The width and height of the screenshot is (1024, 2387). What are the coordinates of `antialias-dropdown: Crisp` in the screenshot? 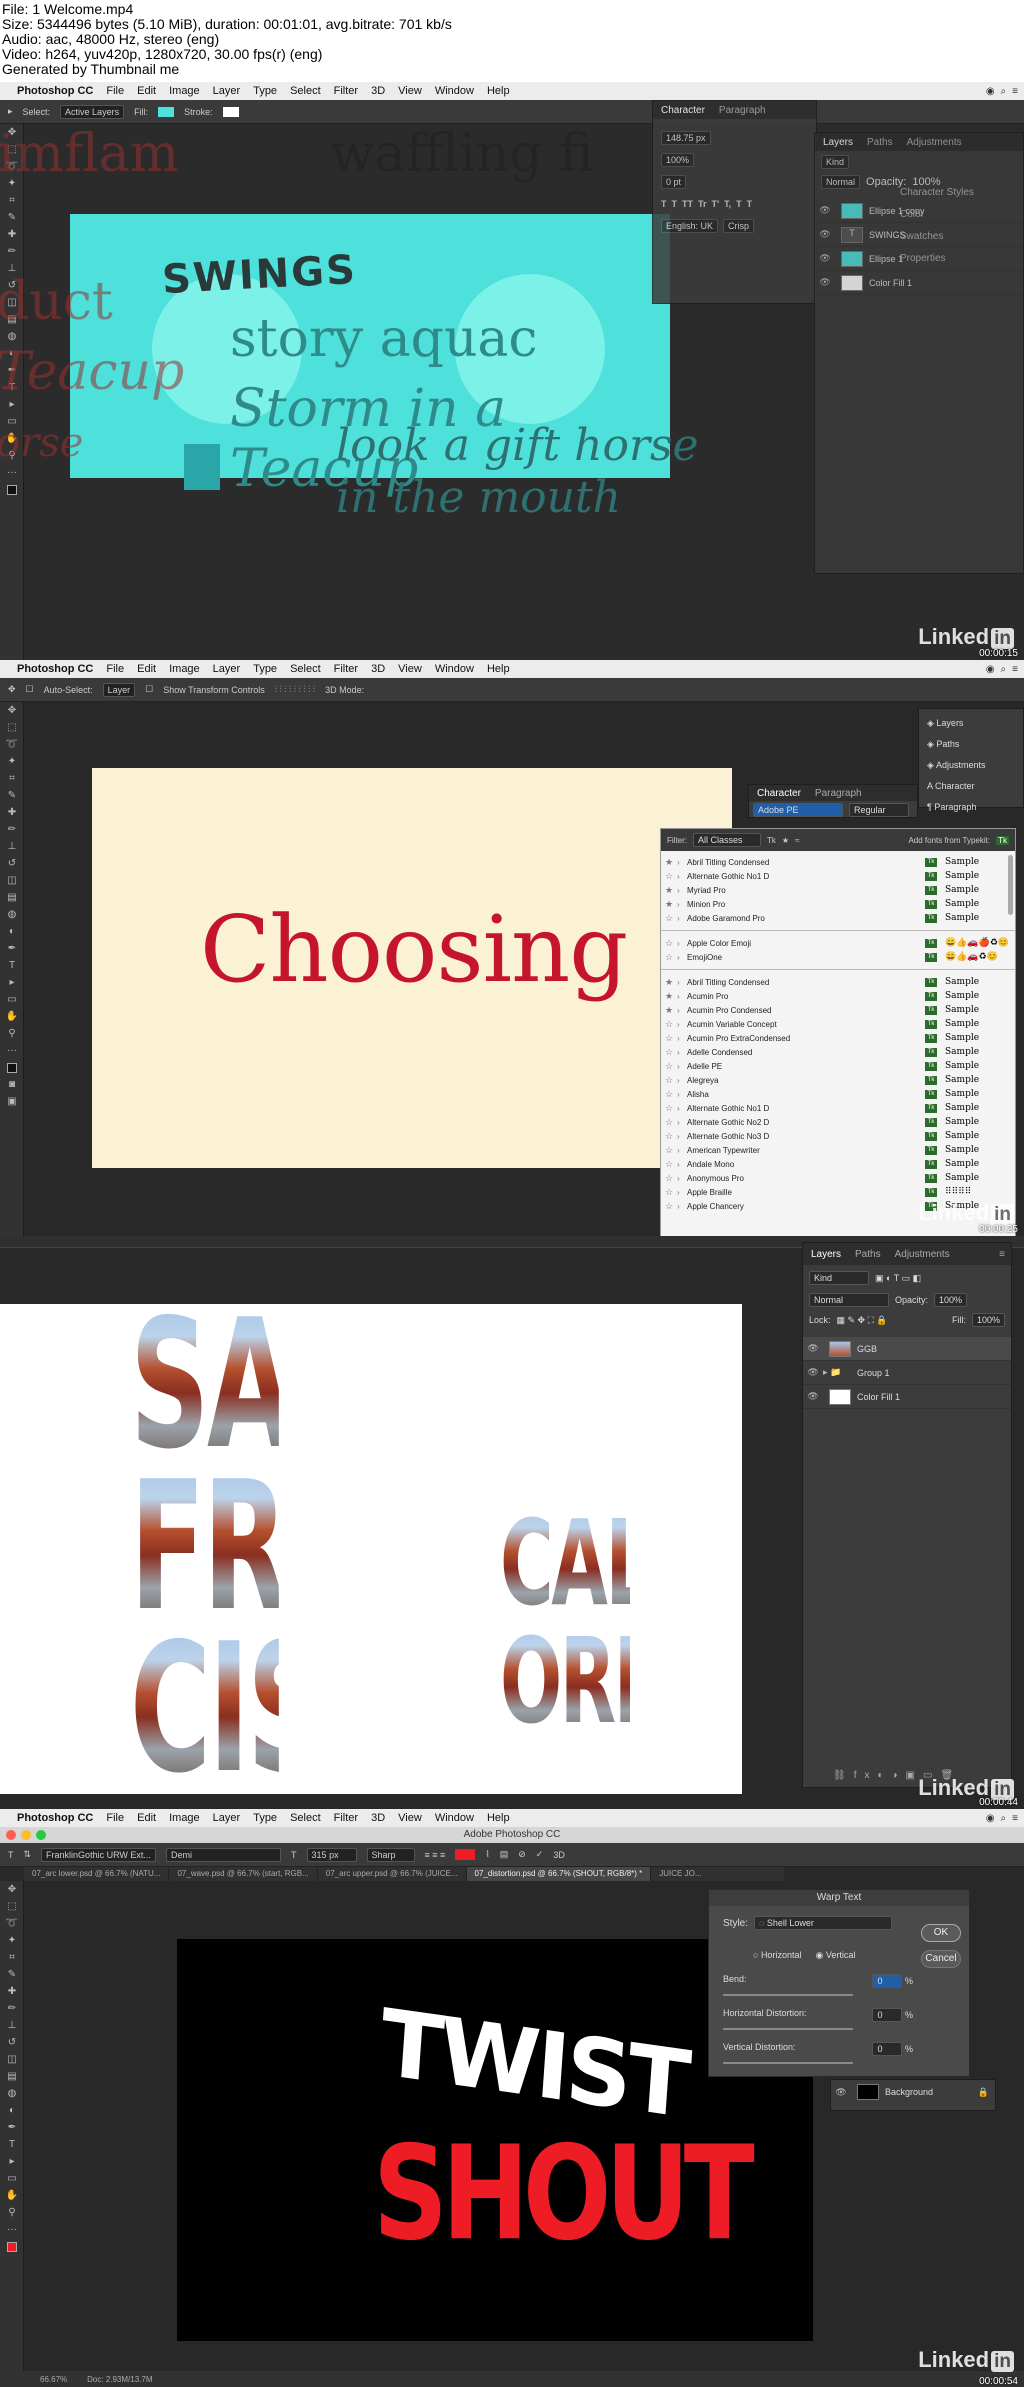 It's located at (739, 226).